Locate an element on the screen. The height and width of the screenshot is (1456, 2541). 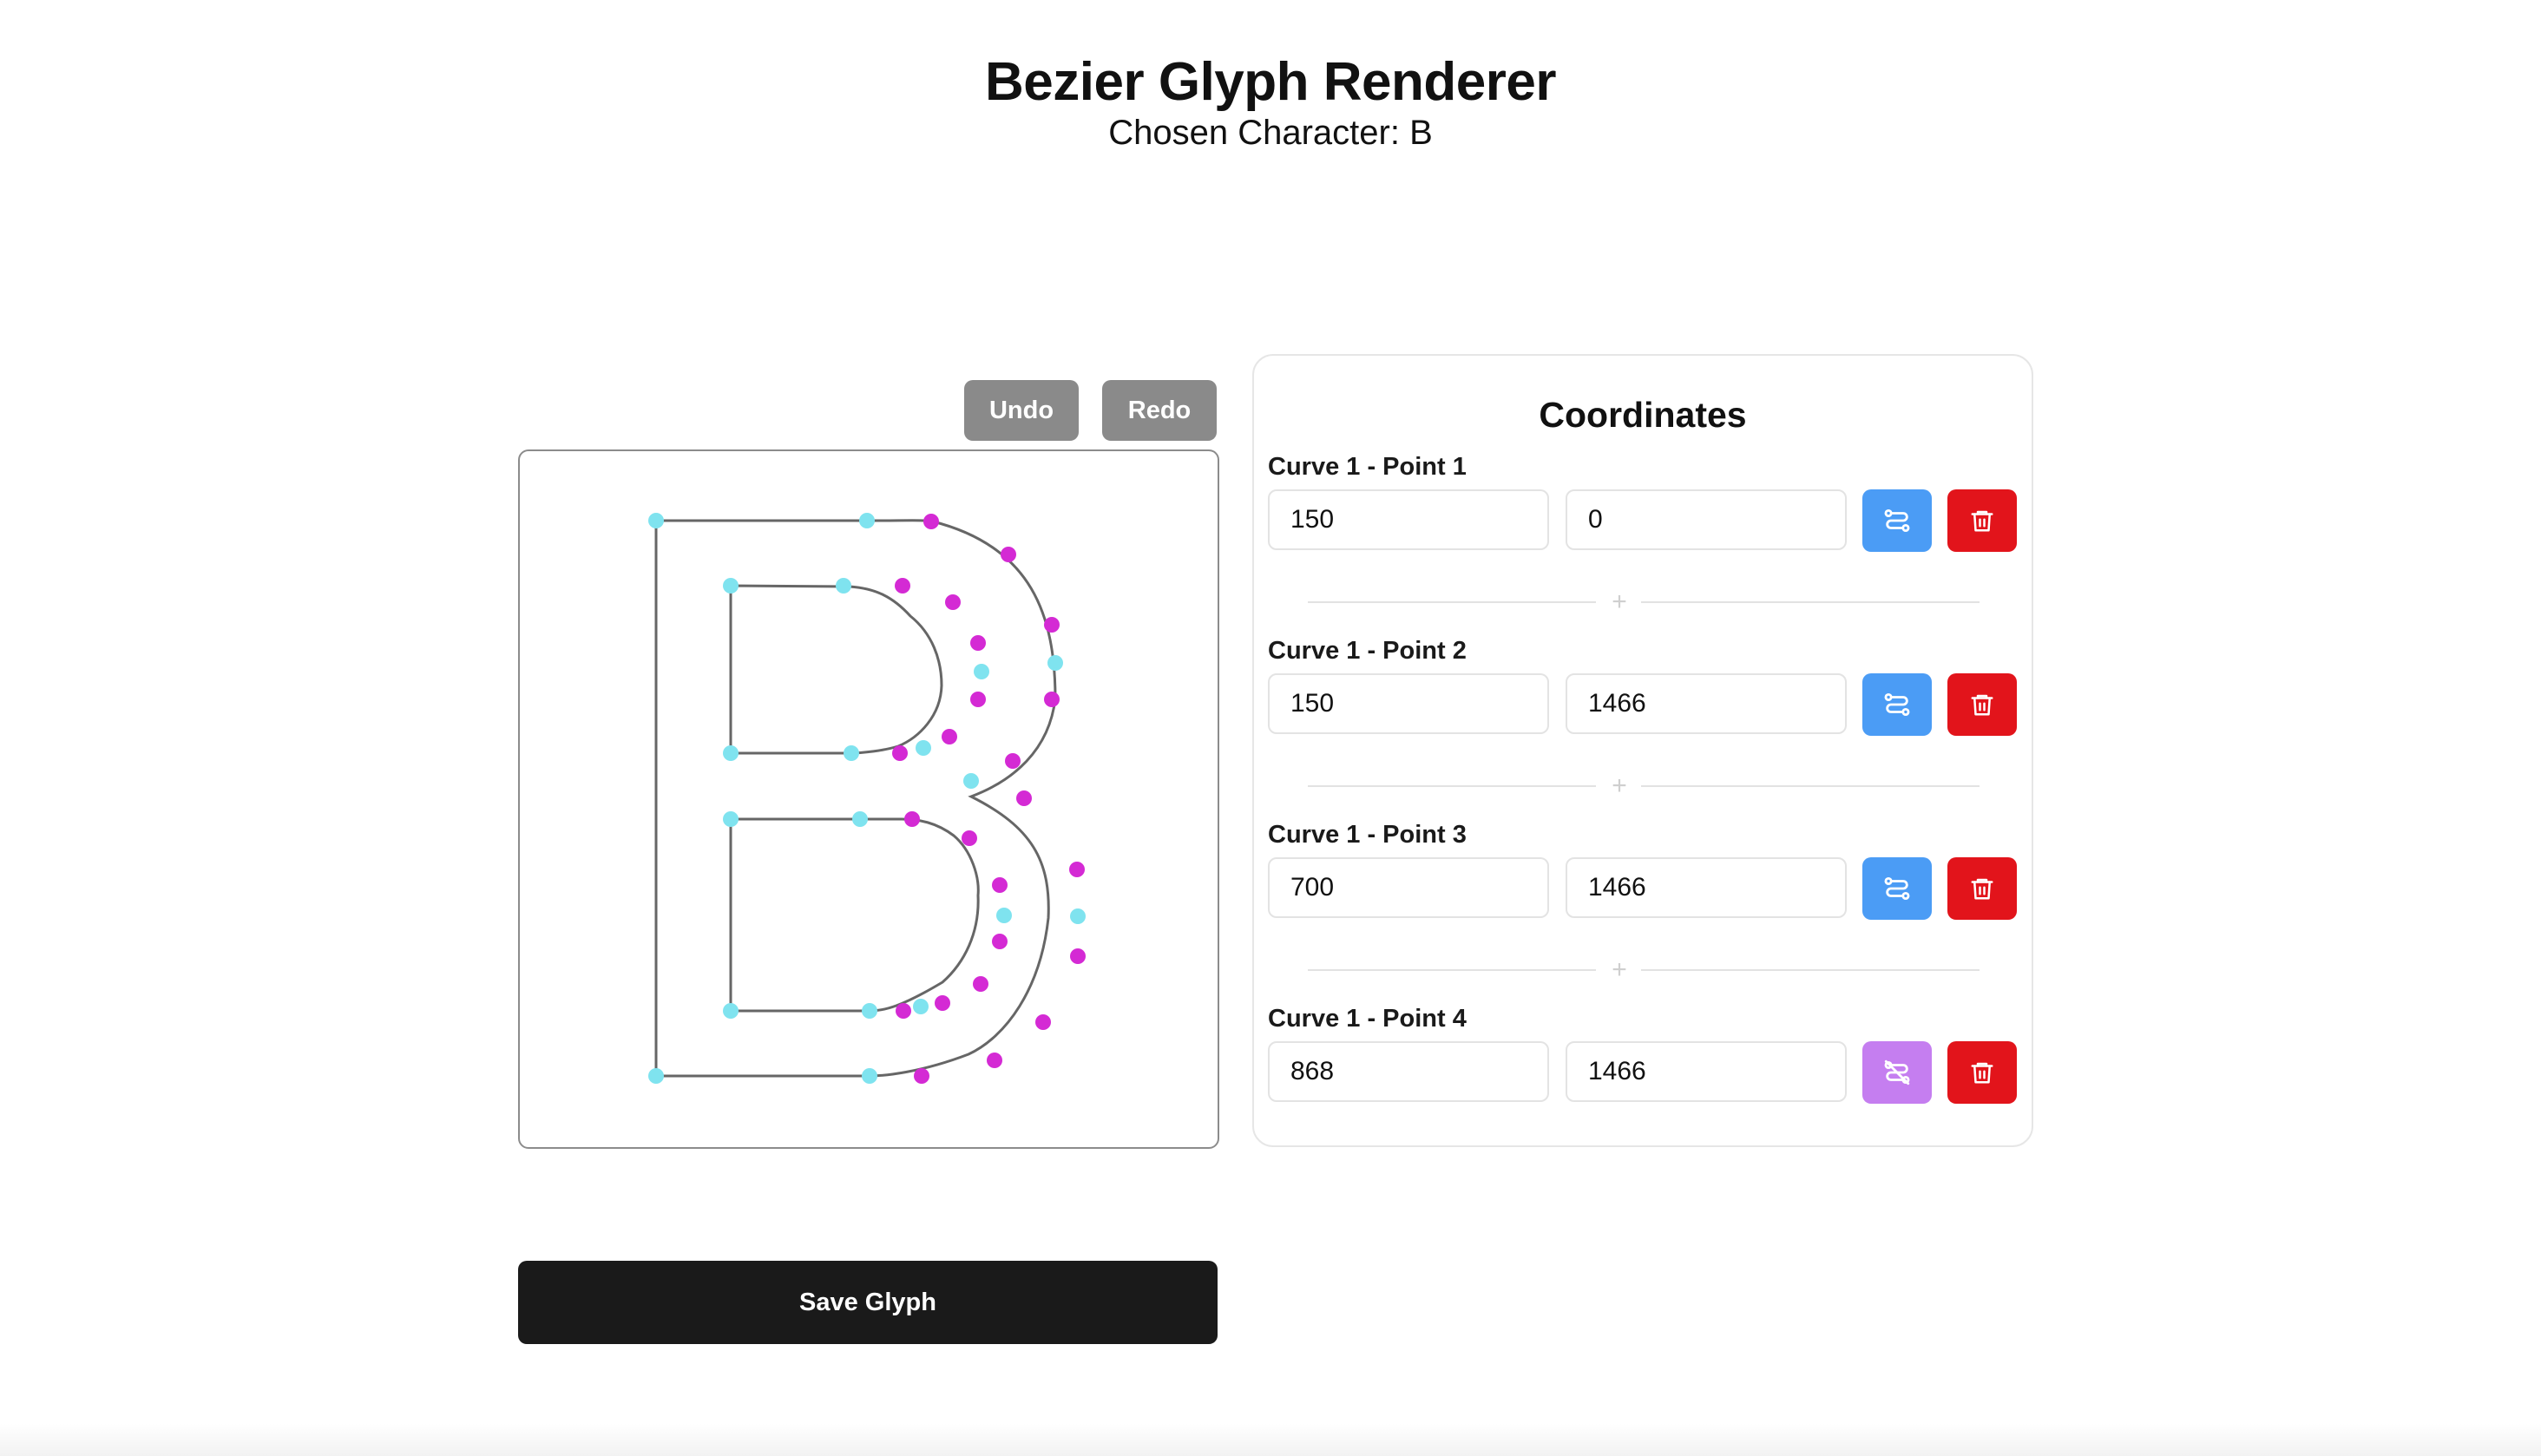
point-row: Curve 1 - Point 1 + is located at coordinates (1643, 536).